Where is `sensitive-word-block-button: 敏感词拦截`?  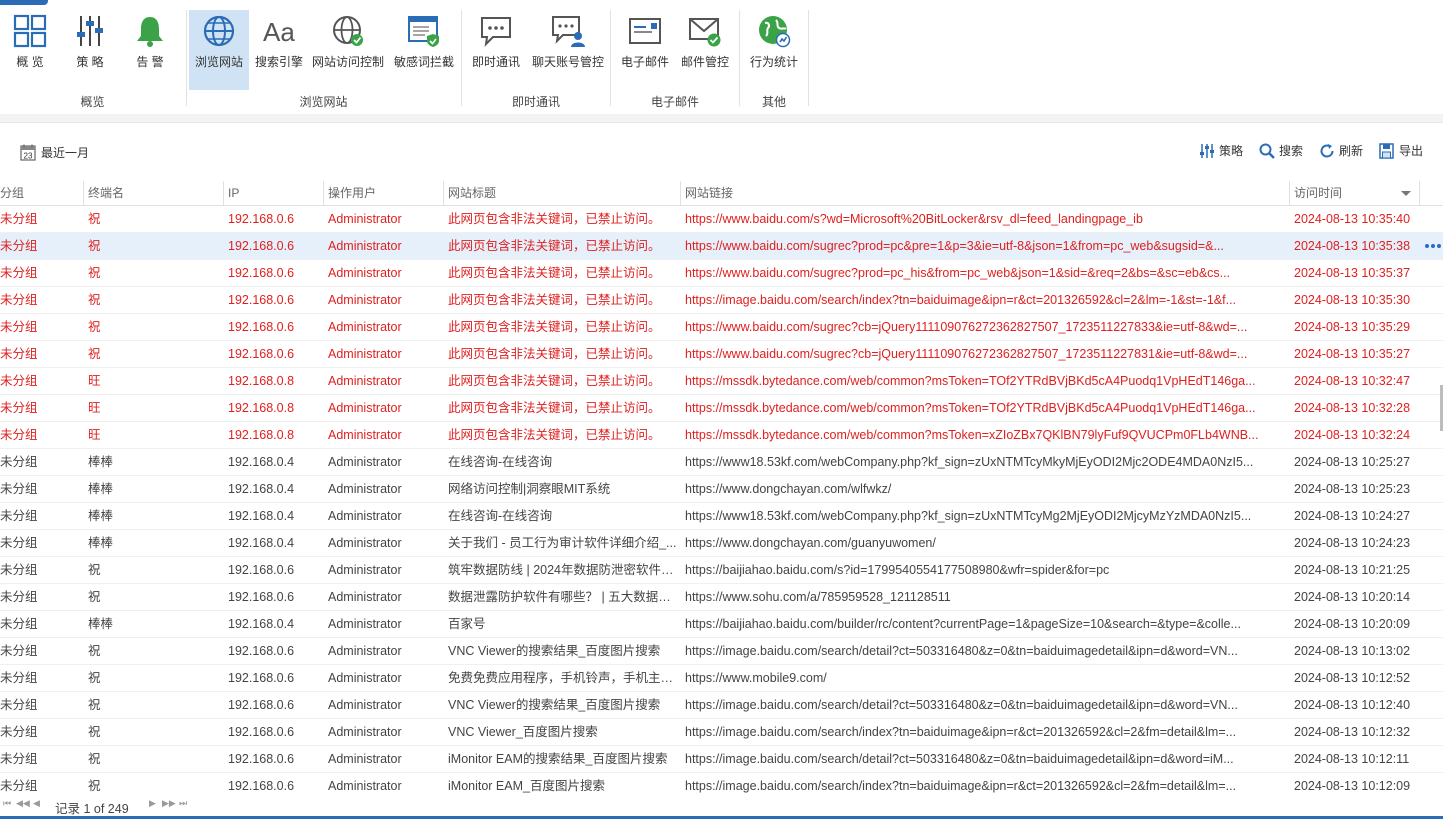 sensitive-word-block-button: 敏感词拦截 is located at coordinates (424, 50).